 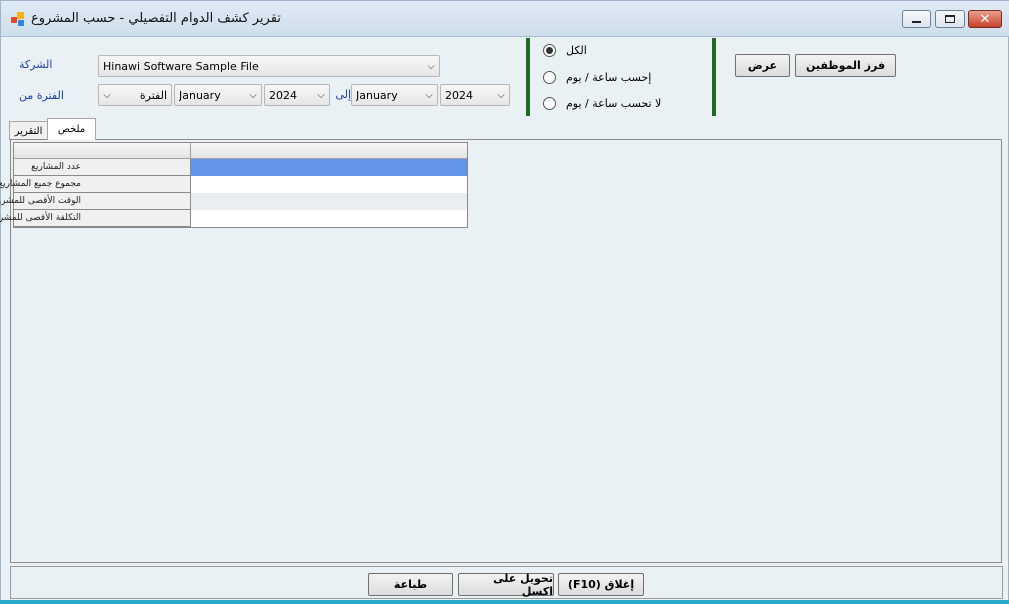 What do you see at coordinates (269, 66) in the screenshot?
I see `company-select: Hinawi Software Sample File ⌵` at bounding box center [269, 66].